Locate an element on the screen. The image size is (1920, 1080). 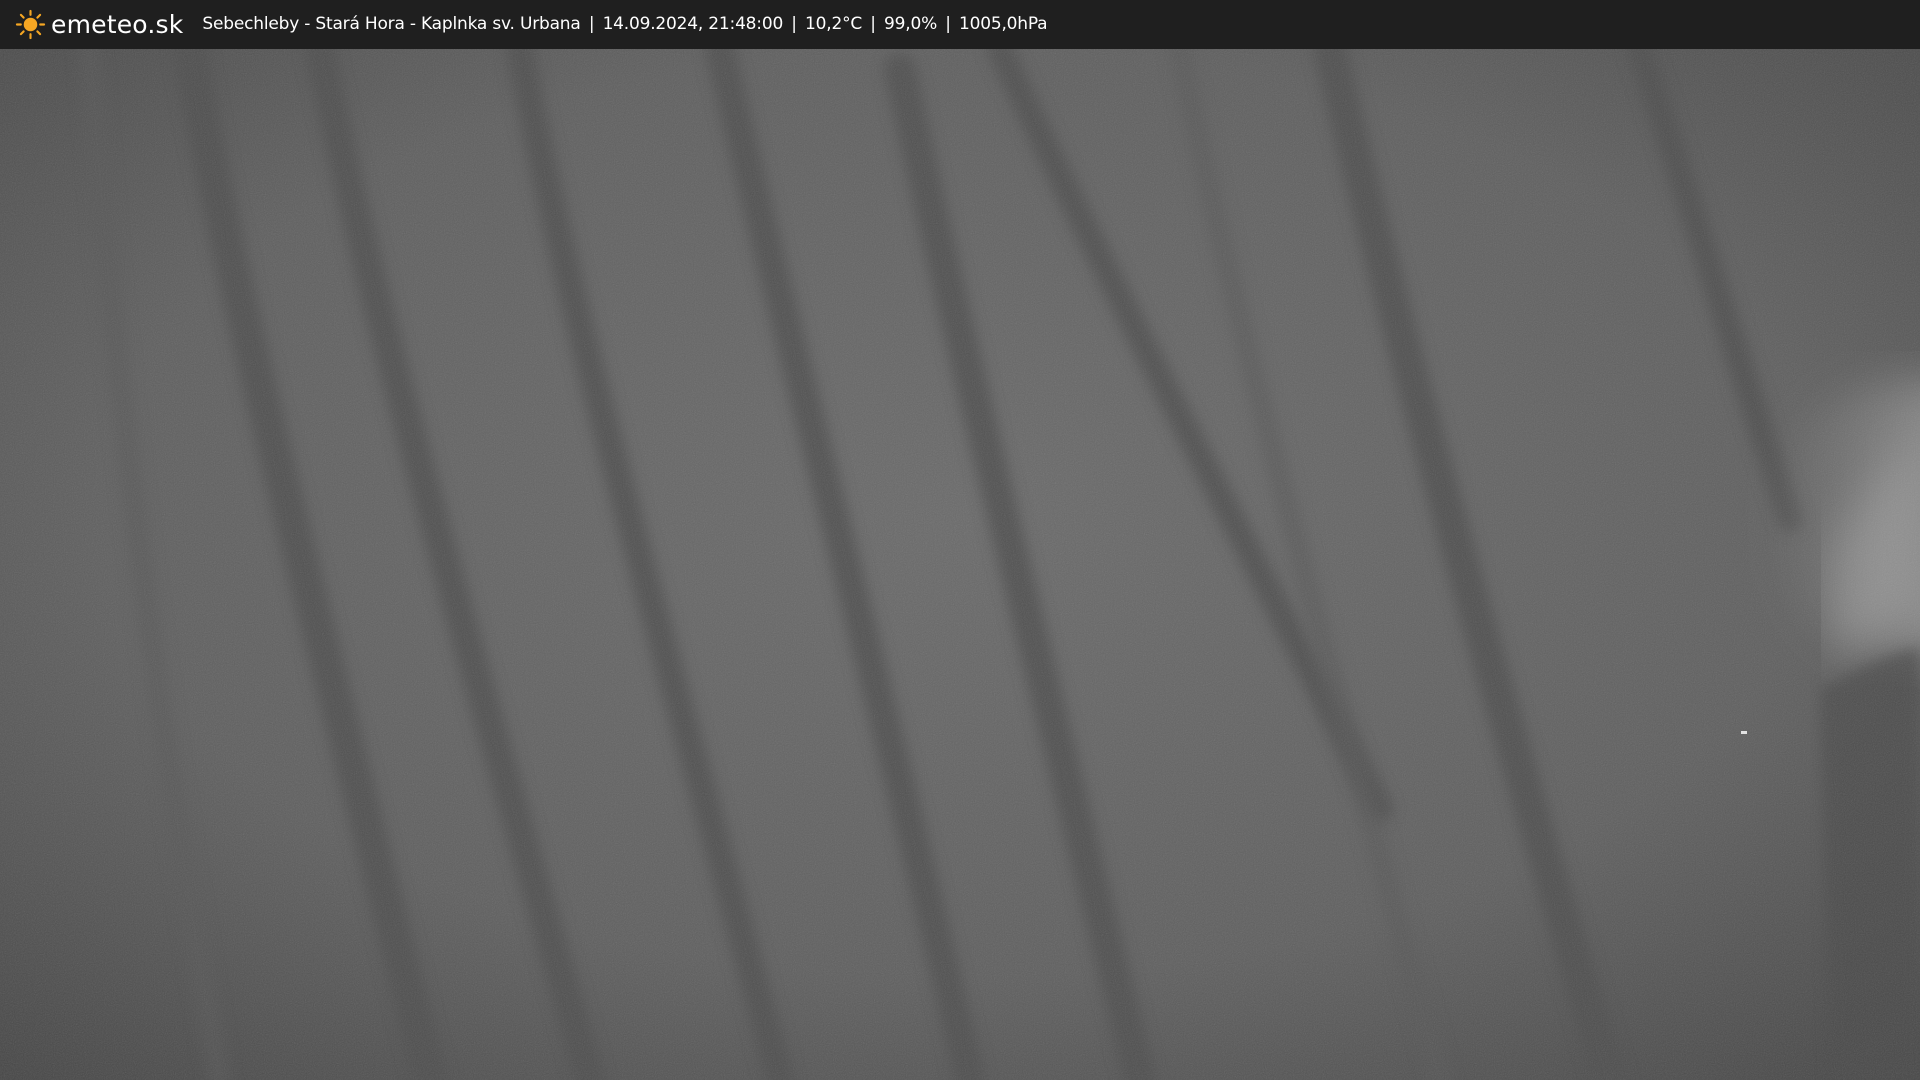
temperature-value: 10,2°C is located at coordinates (834, 24).